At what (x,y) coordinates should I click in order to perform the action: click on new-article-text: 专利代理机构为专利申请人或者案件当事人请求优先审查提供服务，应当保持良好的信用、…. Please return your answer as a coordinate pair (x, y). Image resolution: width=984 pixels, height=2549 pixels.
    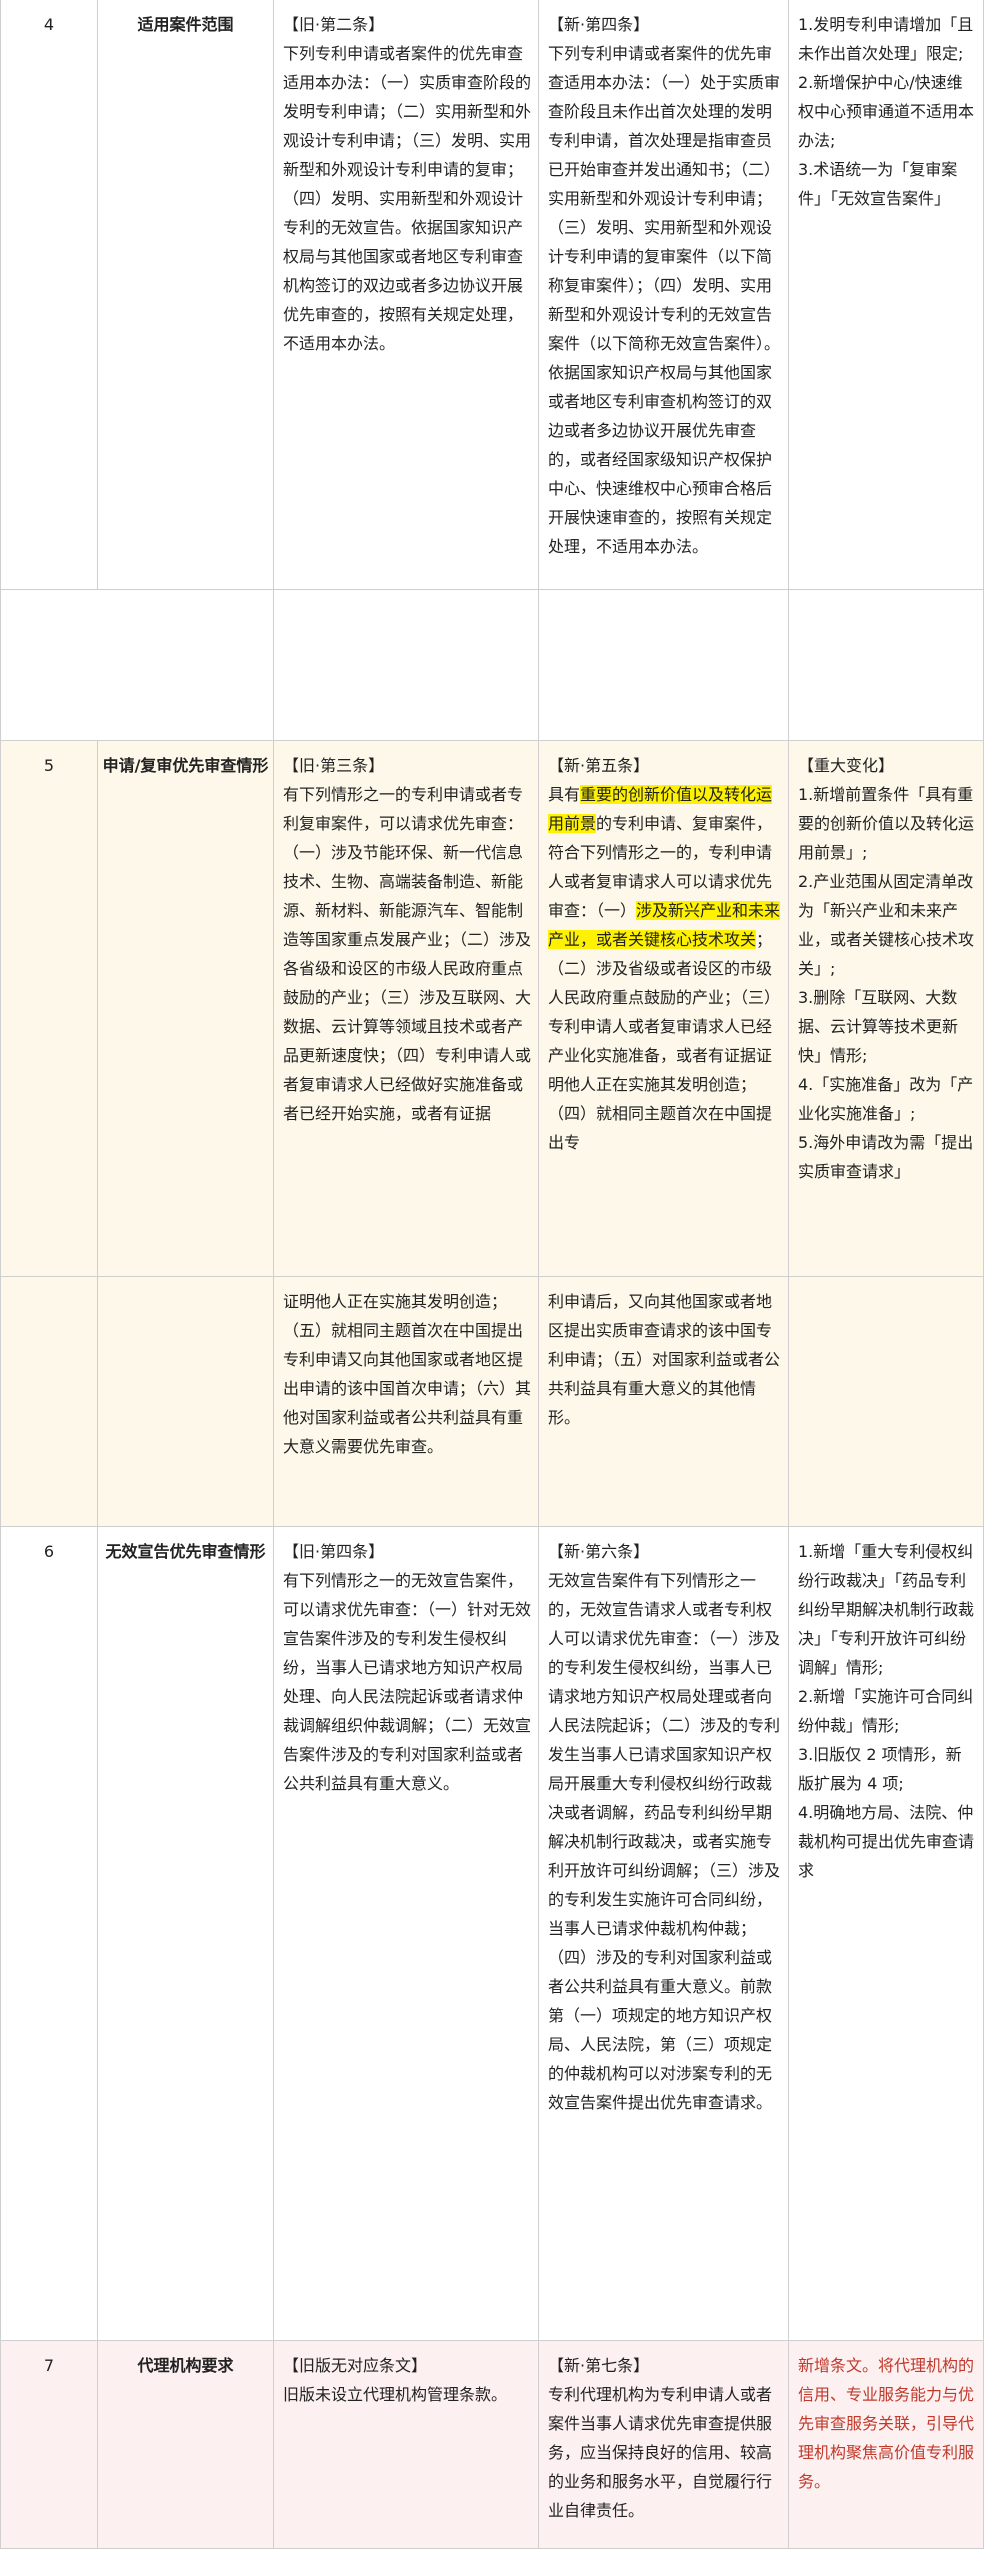
    Looking at the image, I should click on (660, 2452).